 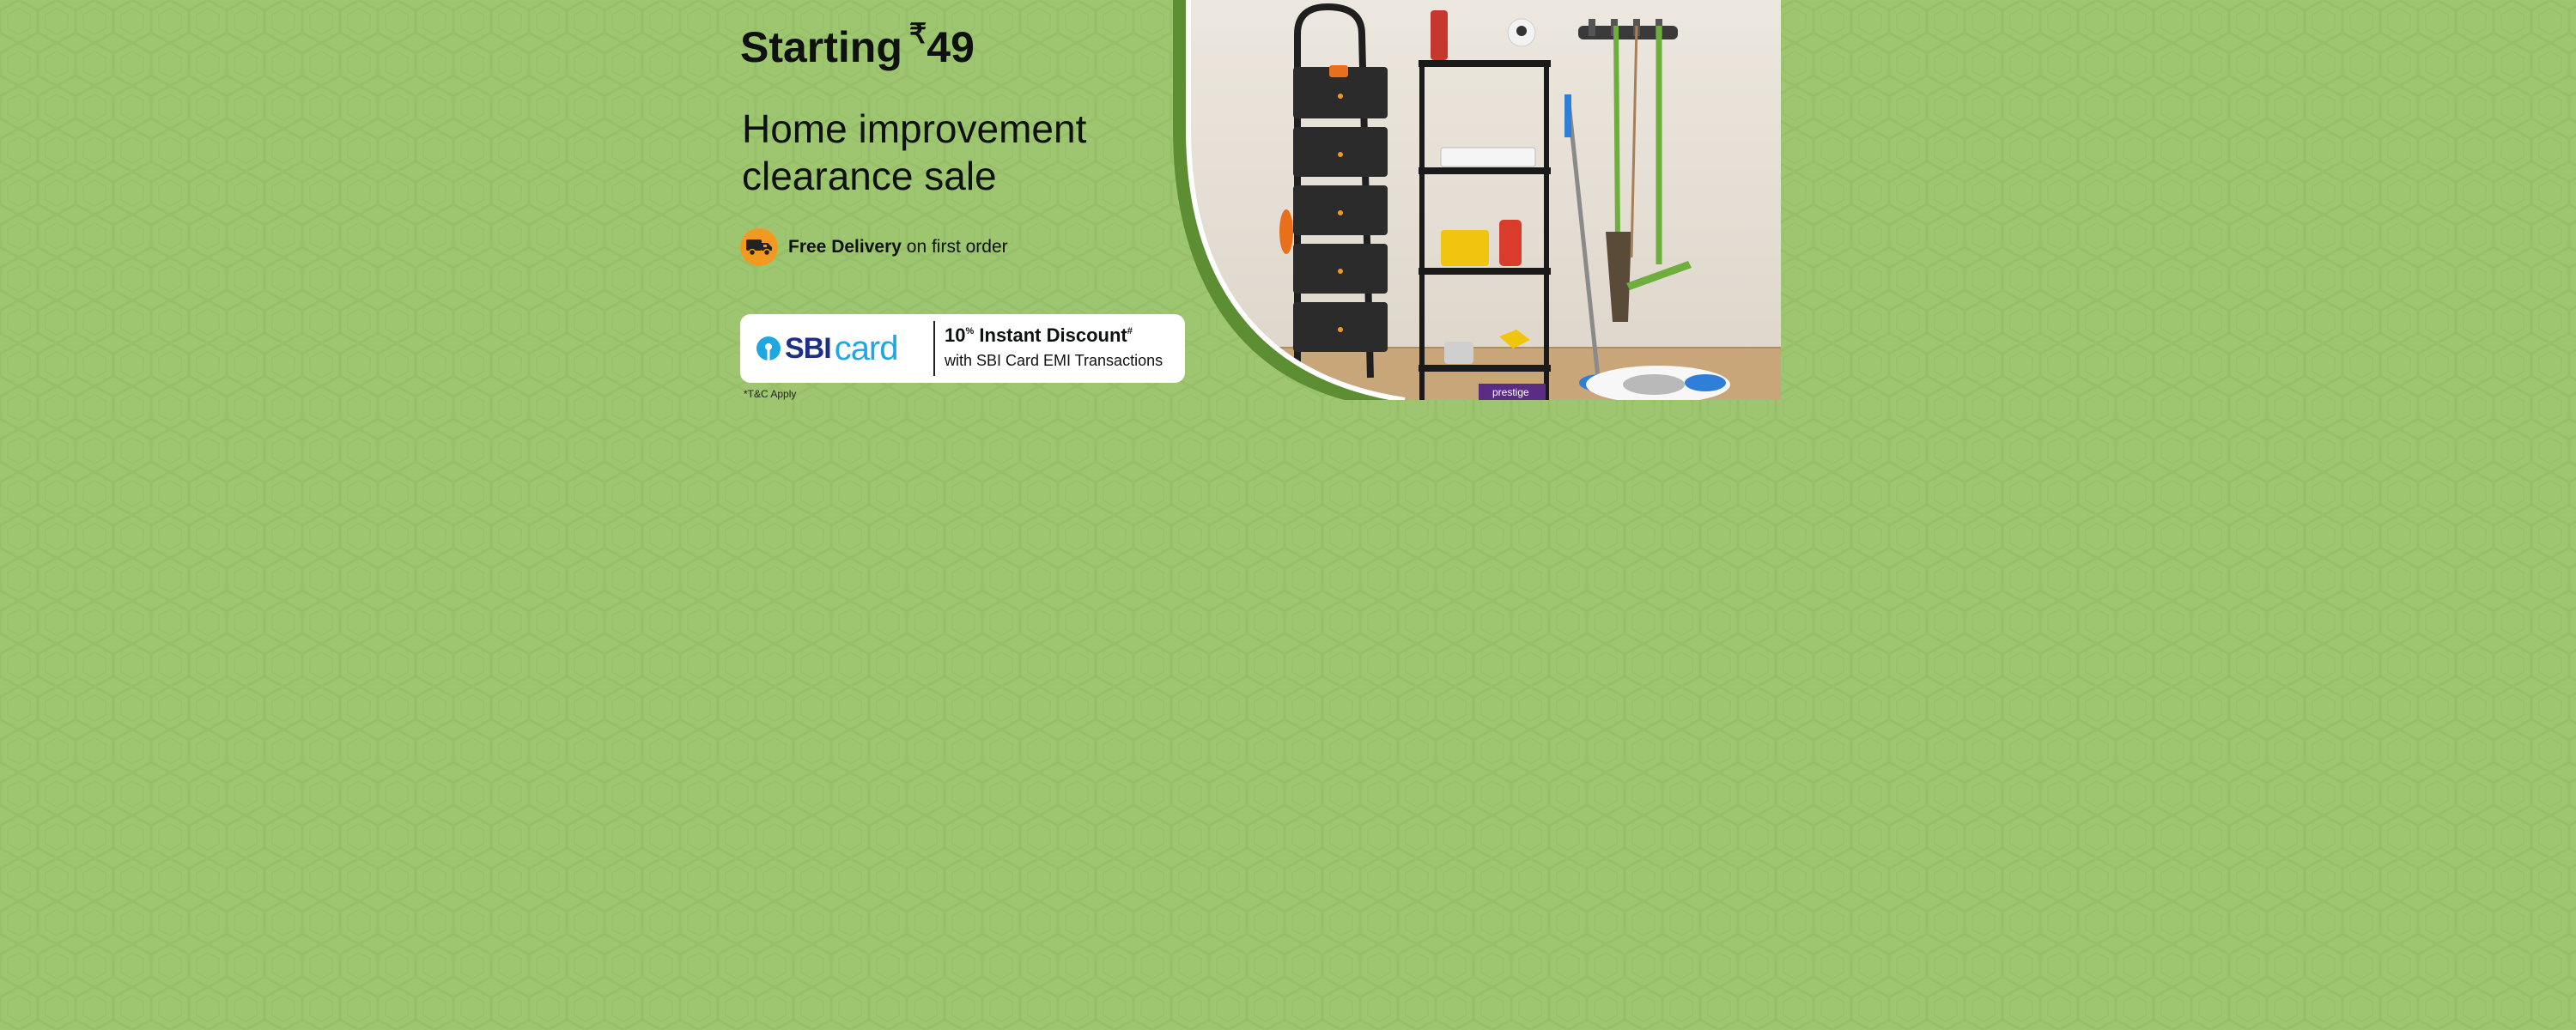 I want to click on terms-note: *T&C Apply, so click(x=770, y=394).